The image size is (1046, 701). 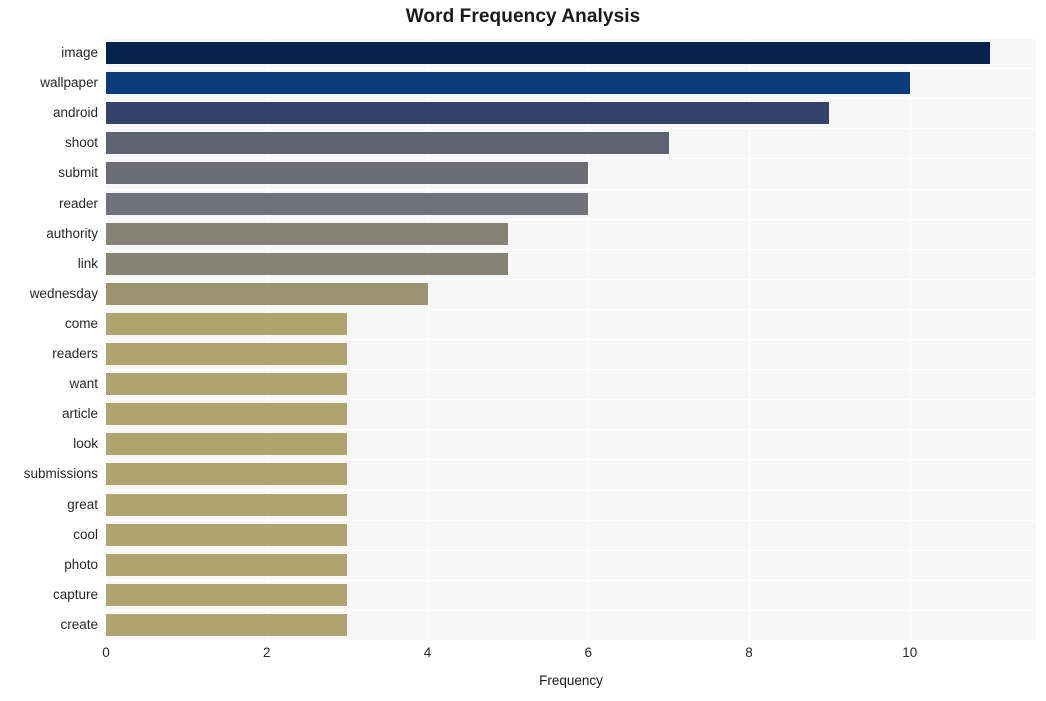 What do you see at coordinates (78, 173) in the screenshot?
I see `y-axis-tick-label: submit` at bounding box center [78, 173].